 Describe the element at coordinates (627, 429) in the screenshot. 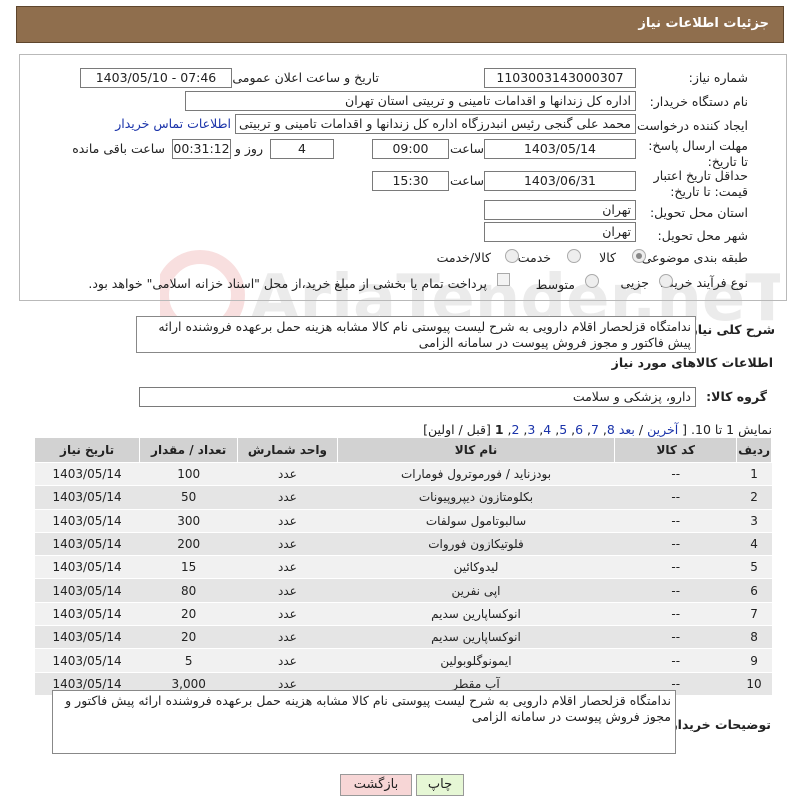

I see `pagination-next-link: بعد` at that location.